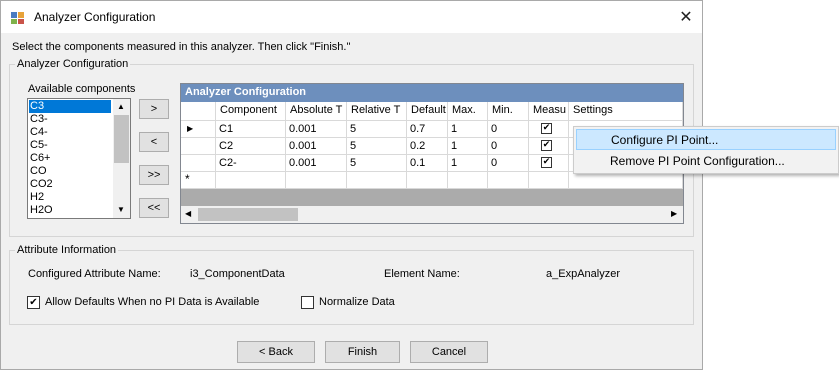  I want to click on column-header-default: Default, so click(427, 111).